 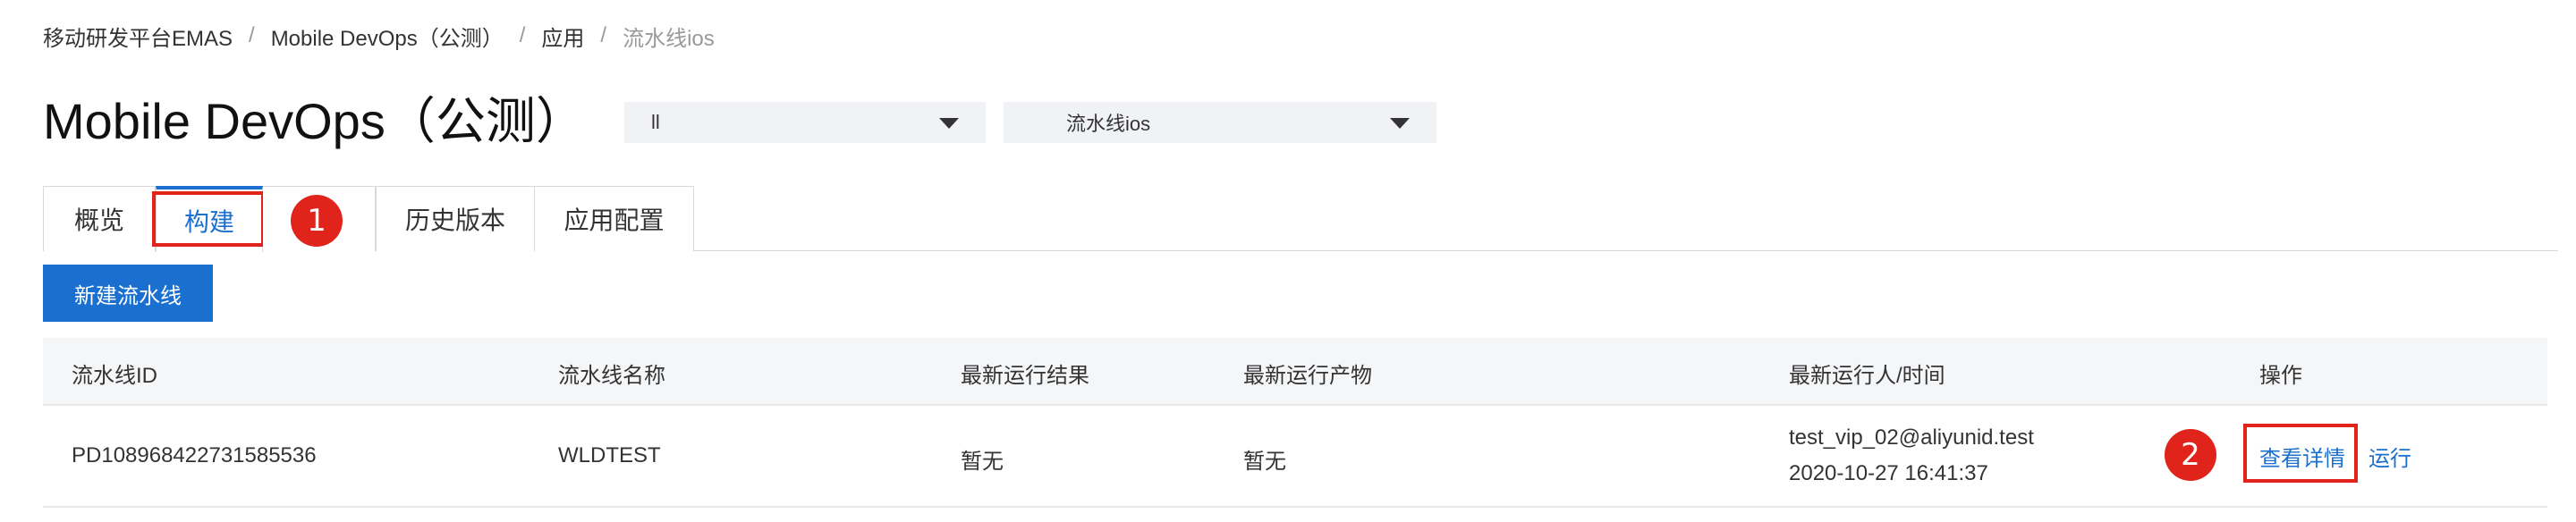 I want to click on tab-app-config: 应用配置, so click(x=614, y=218).